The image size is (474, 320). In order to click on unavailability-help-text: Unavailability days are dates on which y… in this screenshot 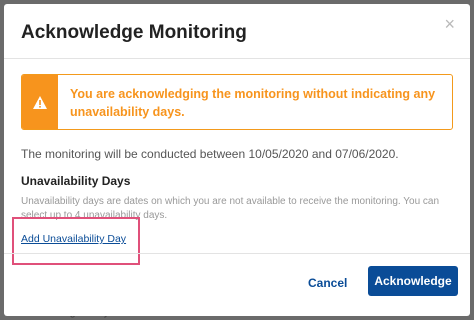, I will do `click(230, 208)`.